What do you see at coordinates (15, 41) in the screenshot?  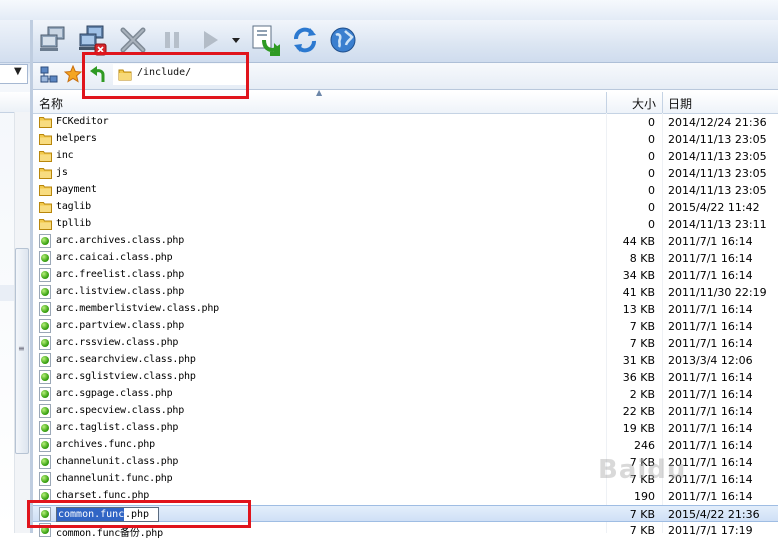 I see `left-toolbar` at bounding box center [15, 41].